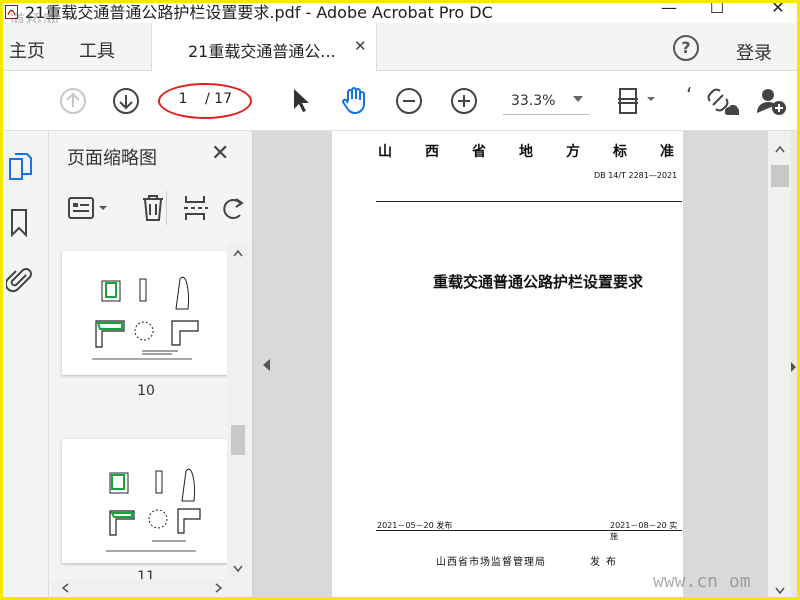 Image resolution: width=800 pixels, height=600 pixels. I want to click on thumbnail-options-icon, so click(90, 208).